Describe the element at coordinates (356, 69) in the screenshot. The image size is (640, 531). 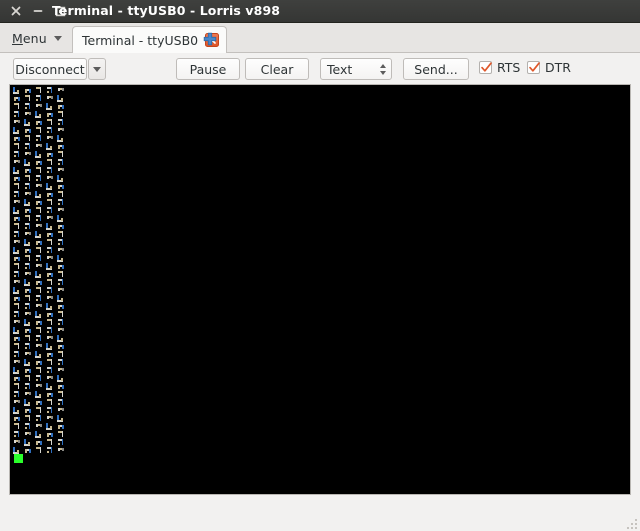
I see `format-combobox: Text` at that location.